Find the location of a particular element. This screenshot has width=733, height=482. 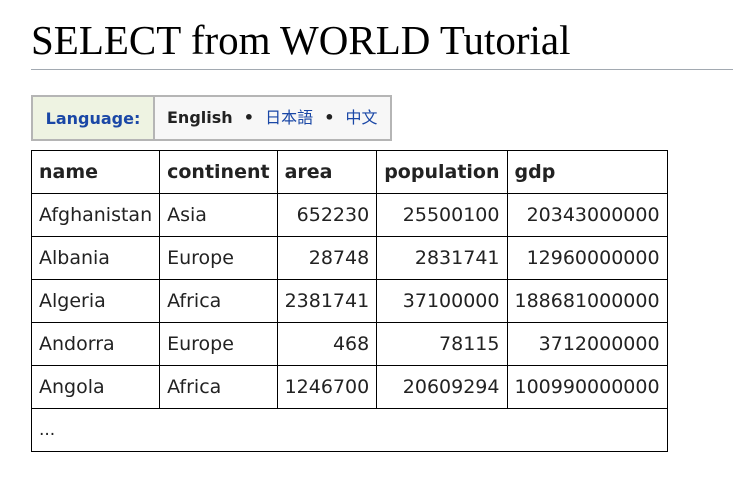

cell-area: 468 is located at coordinates (327, 344).